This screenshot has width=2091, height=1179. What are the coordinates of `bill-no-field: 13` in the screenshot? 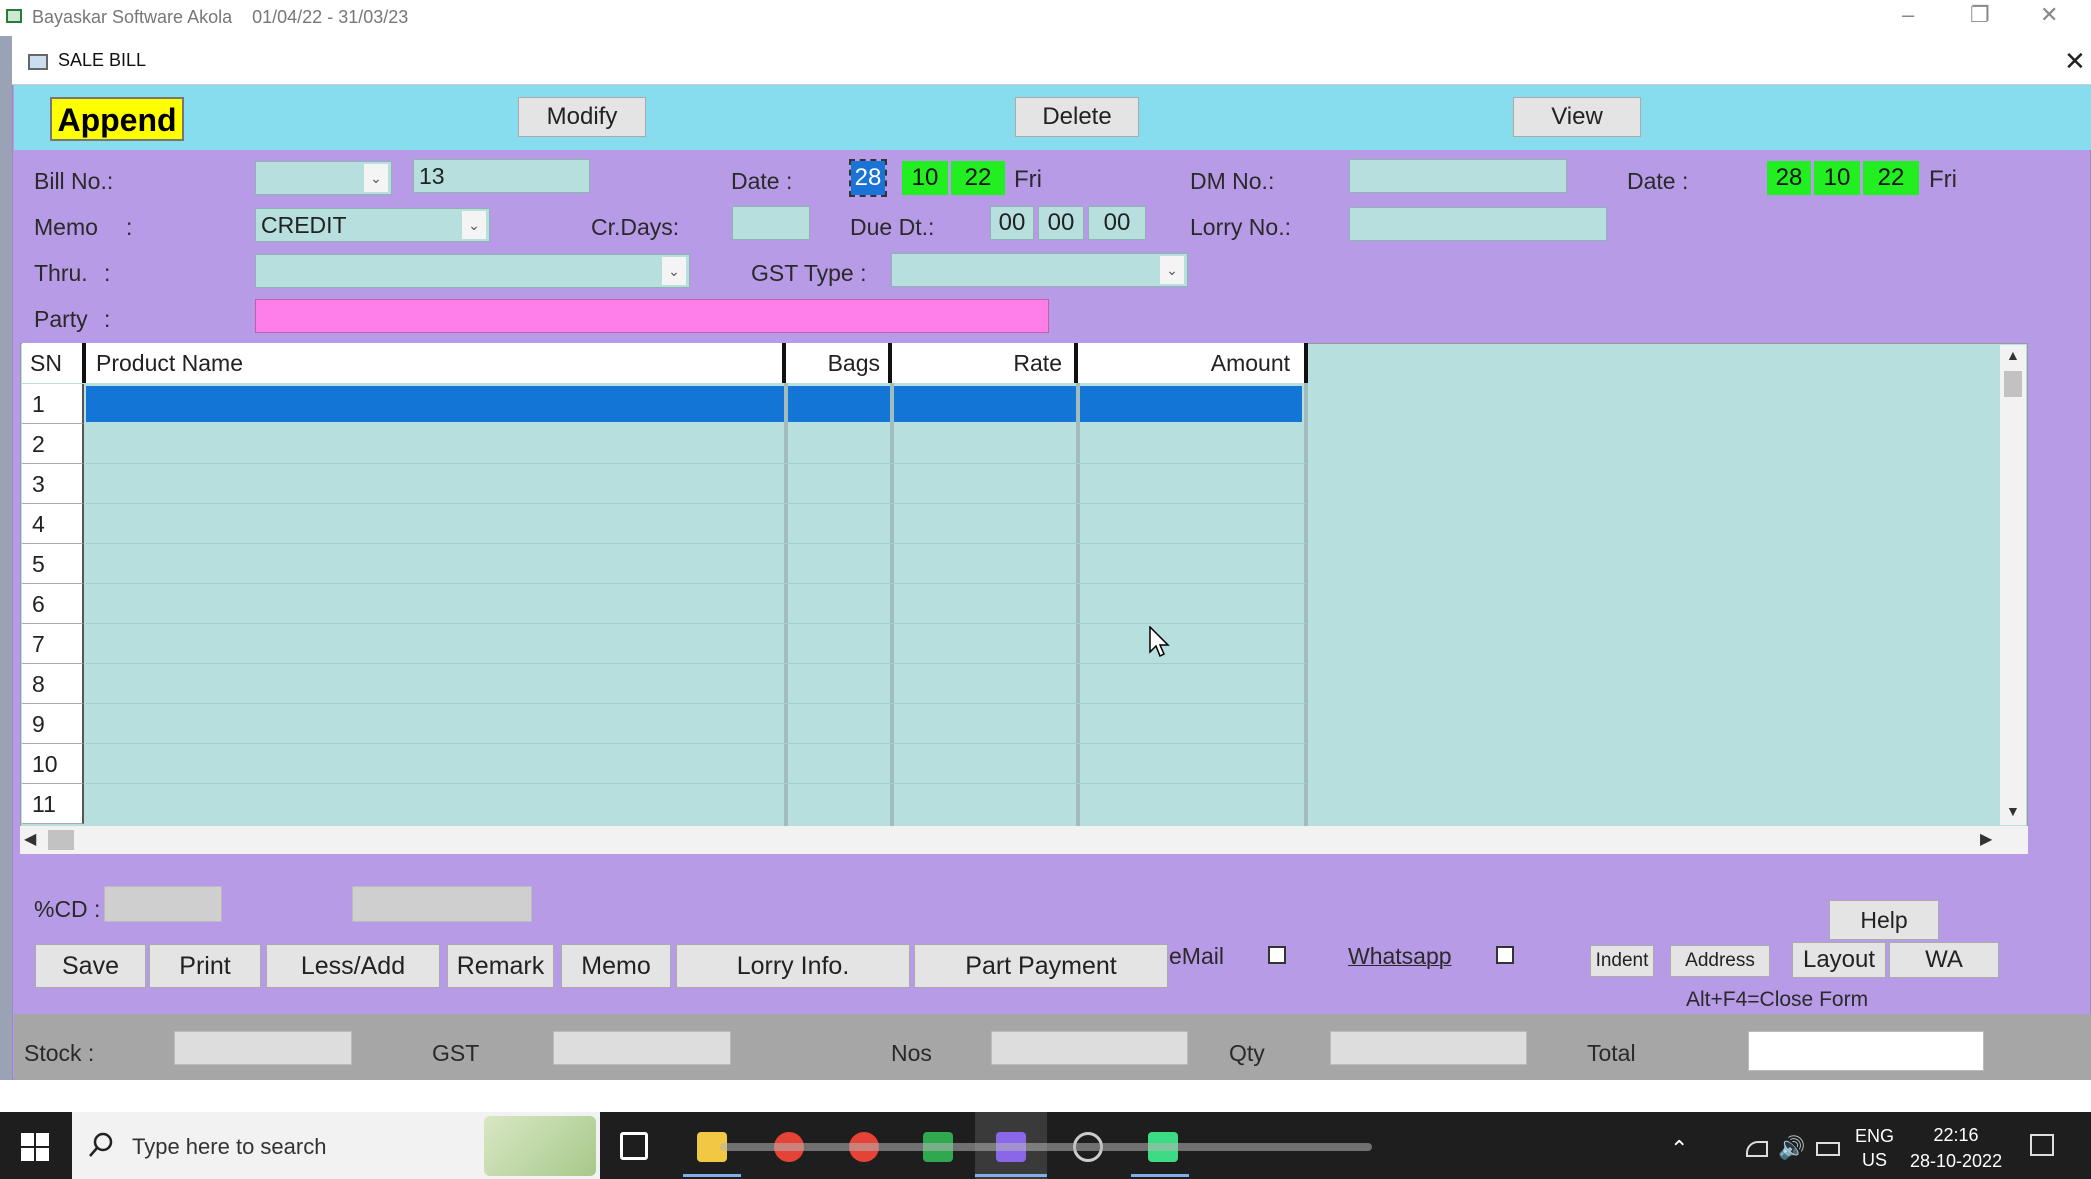 It's located at (501, 176).